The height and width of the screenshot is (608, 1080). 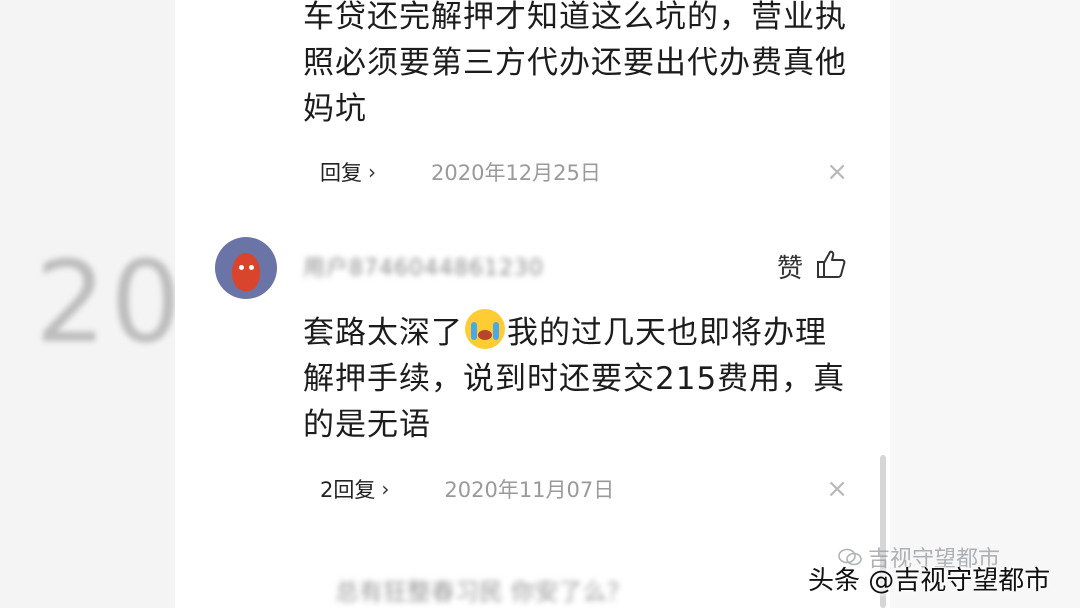 I want to click on comment-2-reply-button: 2回复 ›, so click(x=354, y=489).